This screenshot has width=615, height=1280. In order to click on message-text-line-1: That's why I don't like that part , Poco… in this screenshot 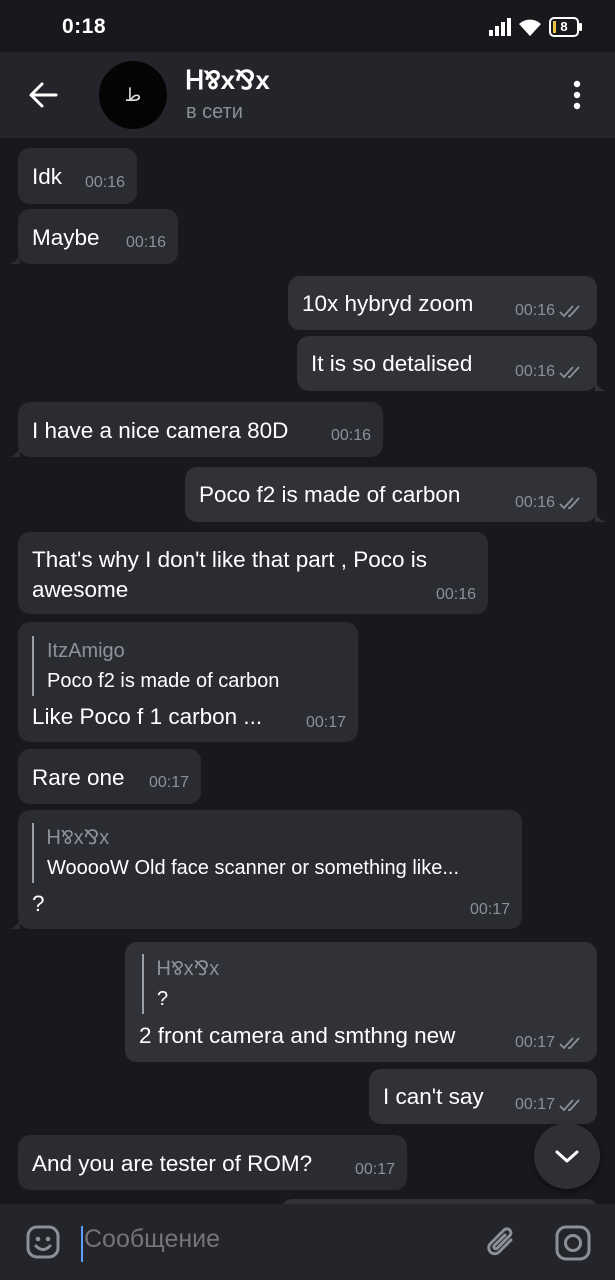, I will do `click(230, 559)`.